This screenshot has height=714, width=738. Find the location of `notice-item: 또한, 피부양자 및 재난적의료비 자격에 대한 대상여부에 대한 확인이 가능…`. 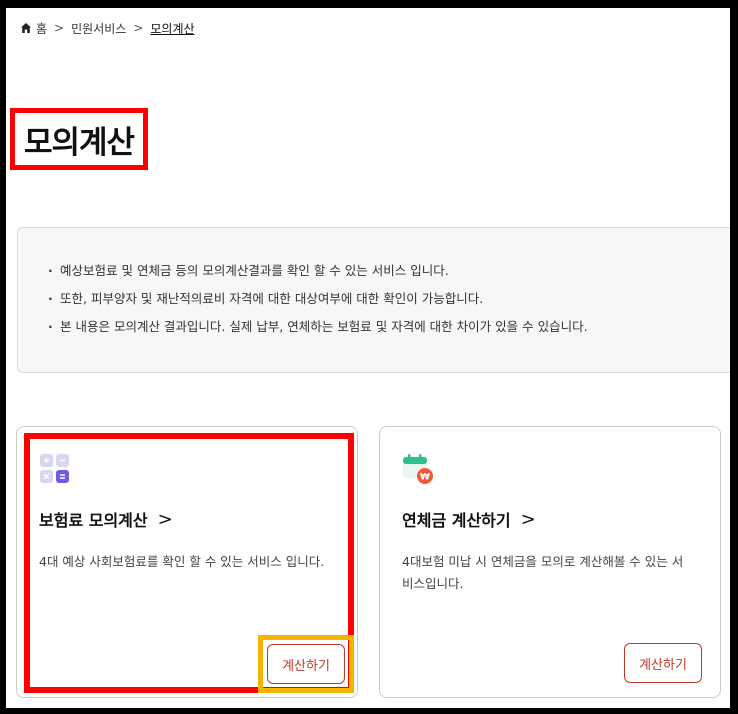

notice-item: 또한, 피부양자 및 재난적의료비 자격에 대한 대상여부에 대한 확인이 가능… is located at coordinates (389, 299).